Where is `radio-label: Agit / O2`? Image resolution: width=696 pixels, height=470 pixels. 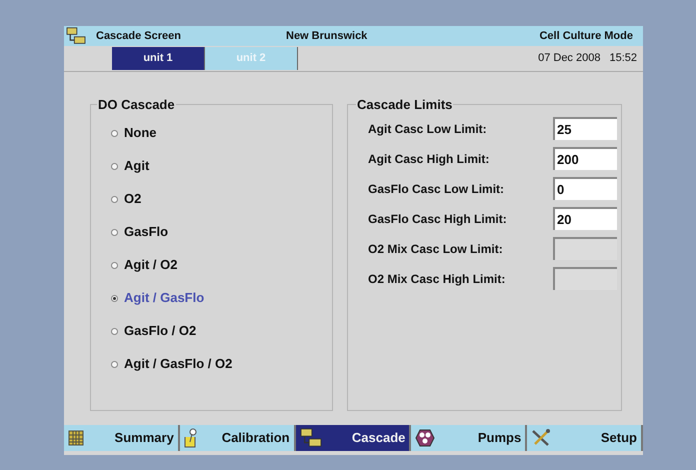
radio-label: Agit / O2 is located at coordinates (151, 265).